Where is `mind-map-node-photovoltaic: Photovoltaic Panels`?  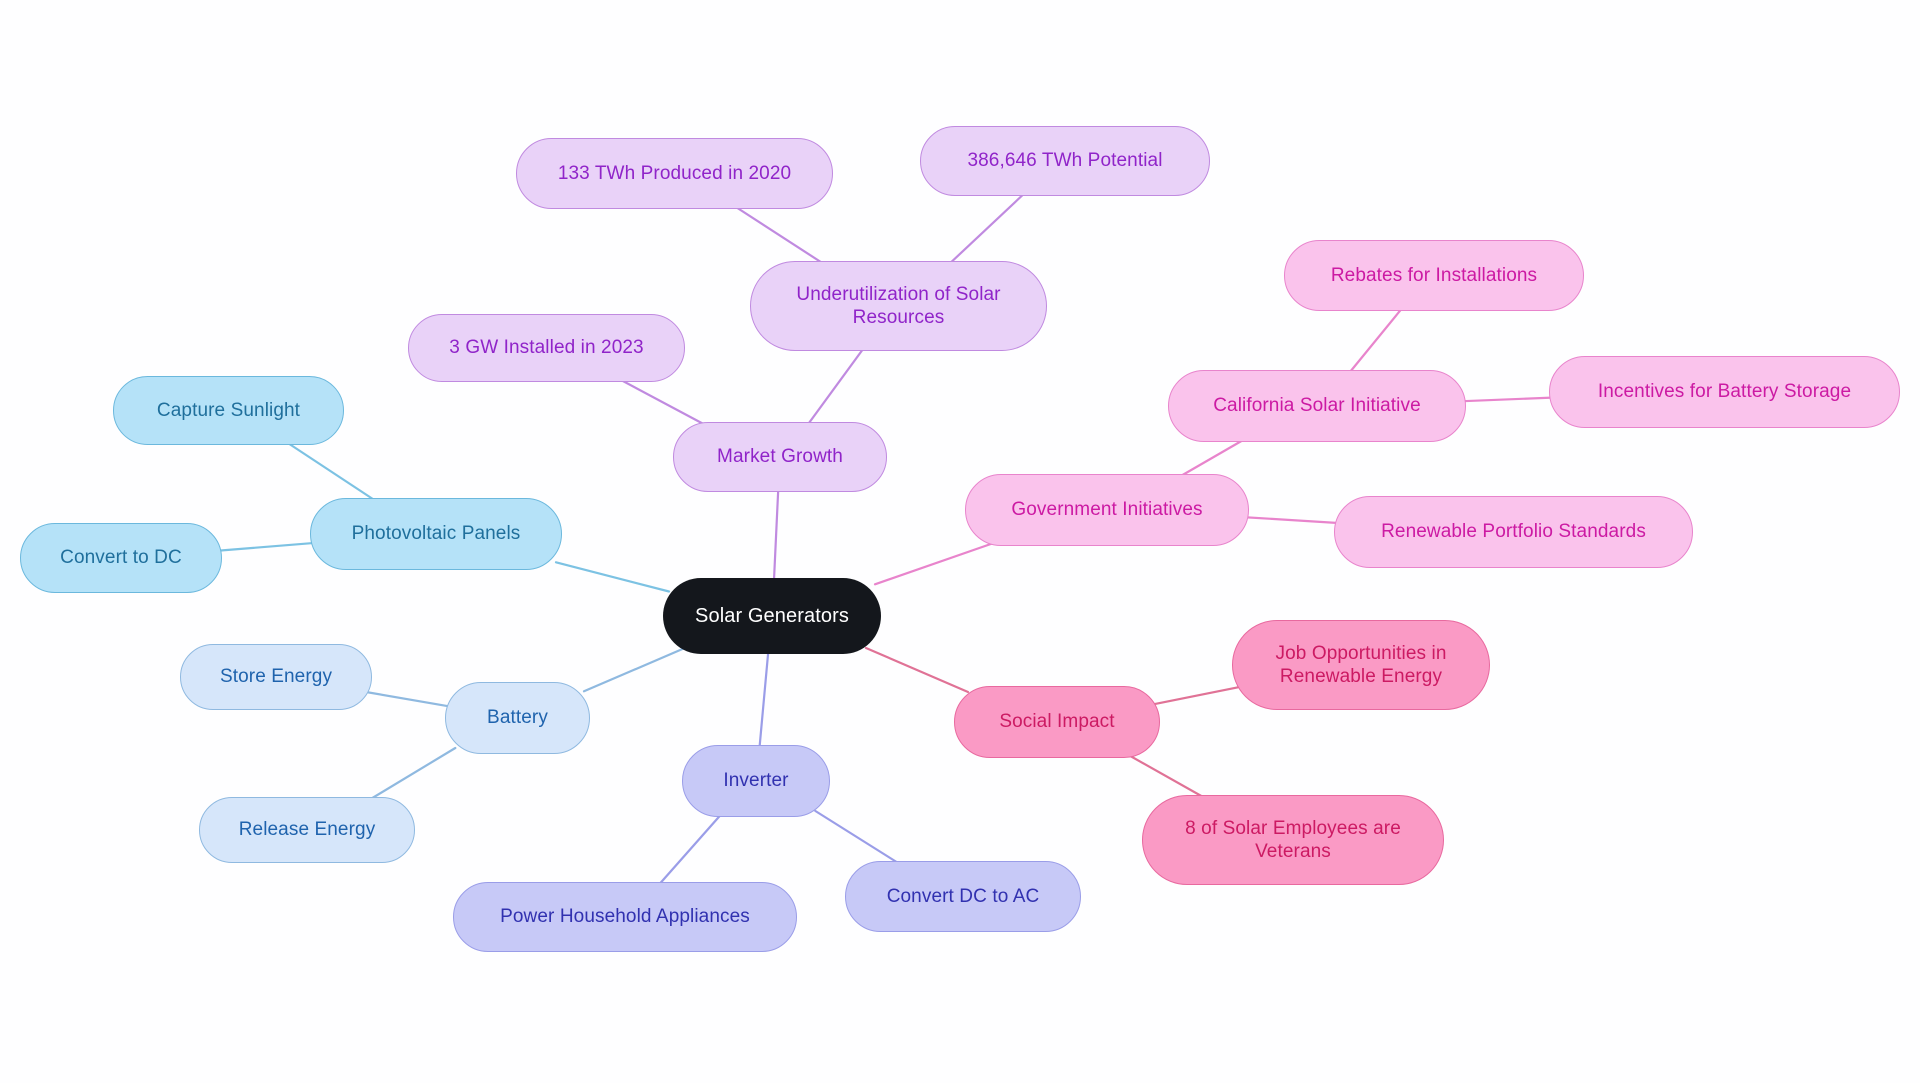
mind-map-node-photovoltaic: Photovoltaic Panels is located at coordinates (436, 534).